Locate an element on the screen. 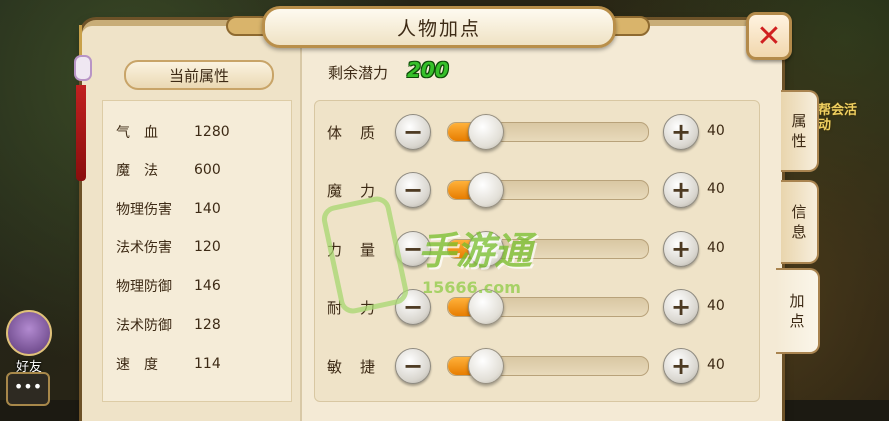 This screenshot has width=889, height=421. attribute-row: 体质 − +40 is located at coordinates (542, 132).